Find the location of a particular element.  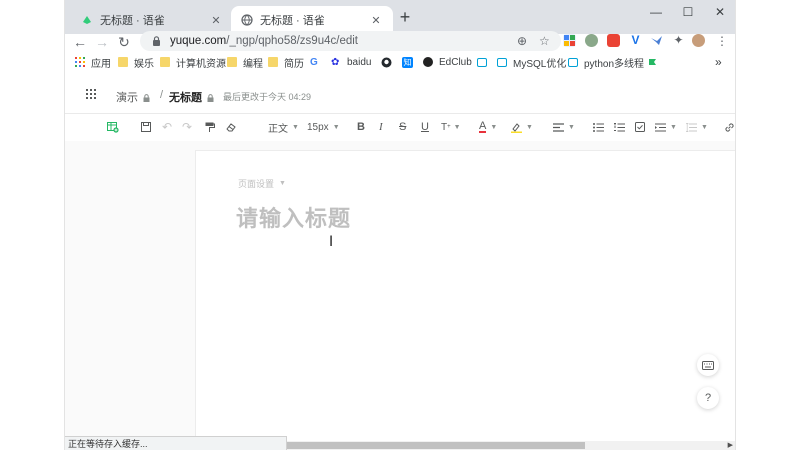

google-icon: G is located at coordinates (314, 62).